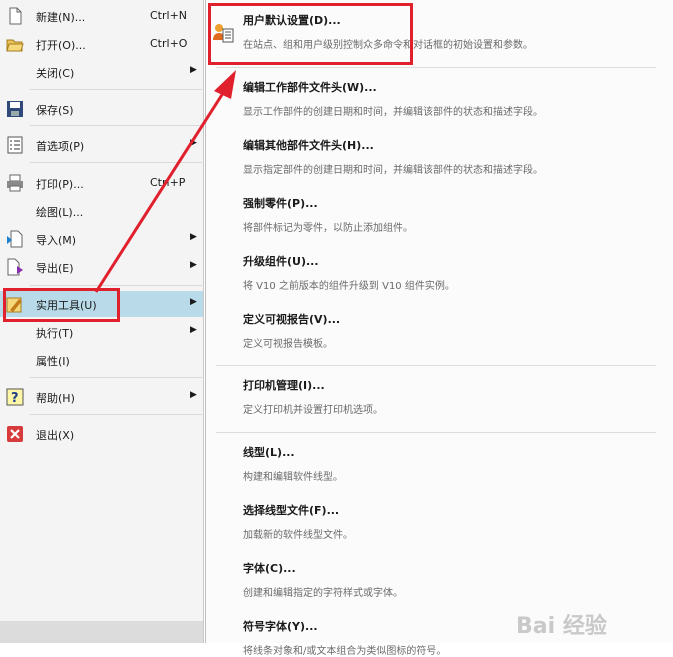 The image size is (673, 657). Describe the element at coordinates (165, 181) in the screenshot. I see `annotation-arrow` at that location.